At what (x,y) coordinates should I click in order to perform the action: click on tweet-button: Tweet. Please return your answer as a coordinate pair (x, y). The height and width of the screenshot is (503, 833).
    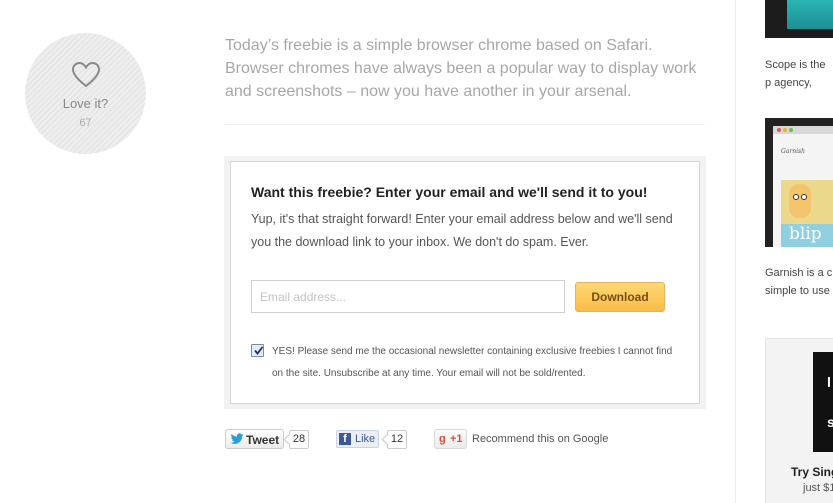
    Looking at the image, I should click on (254, 439).